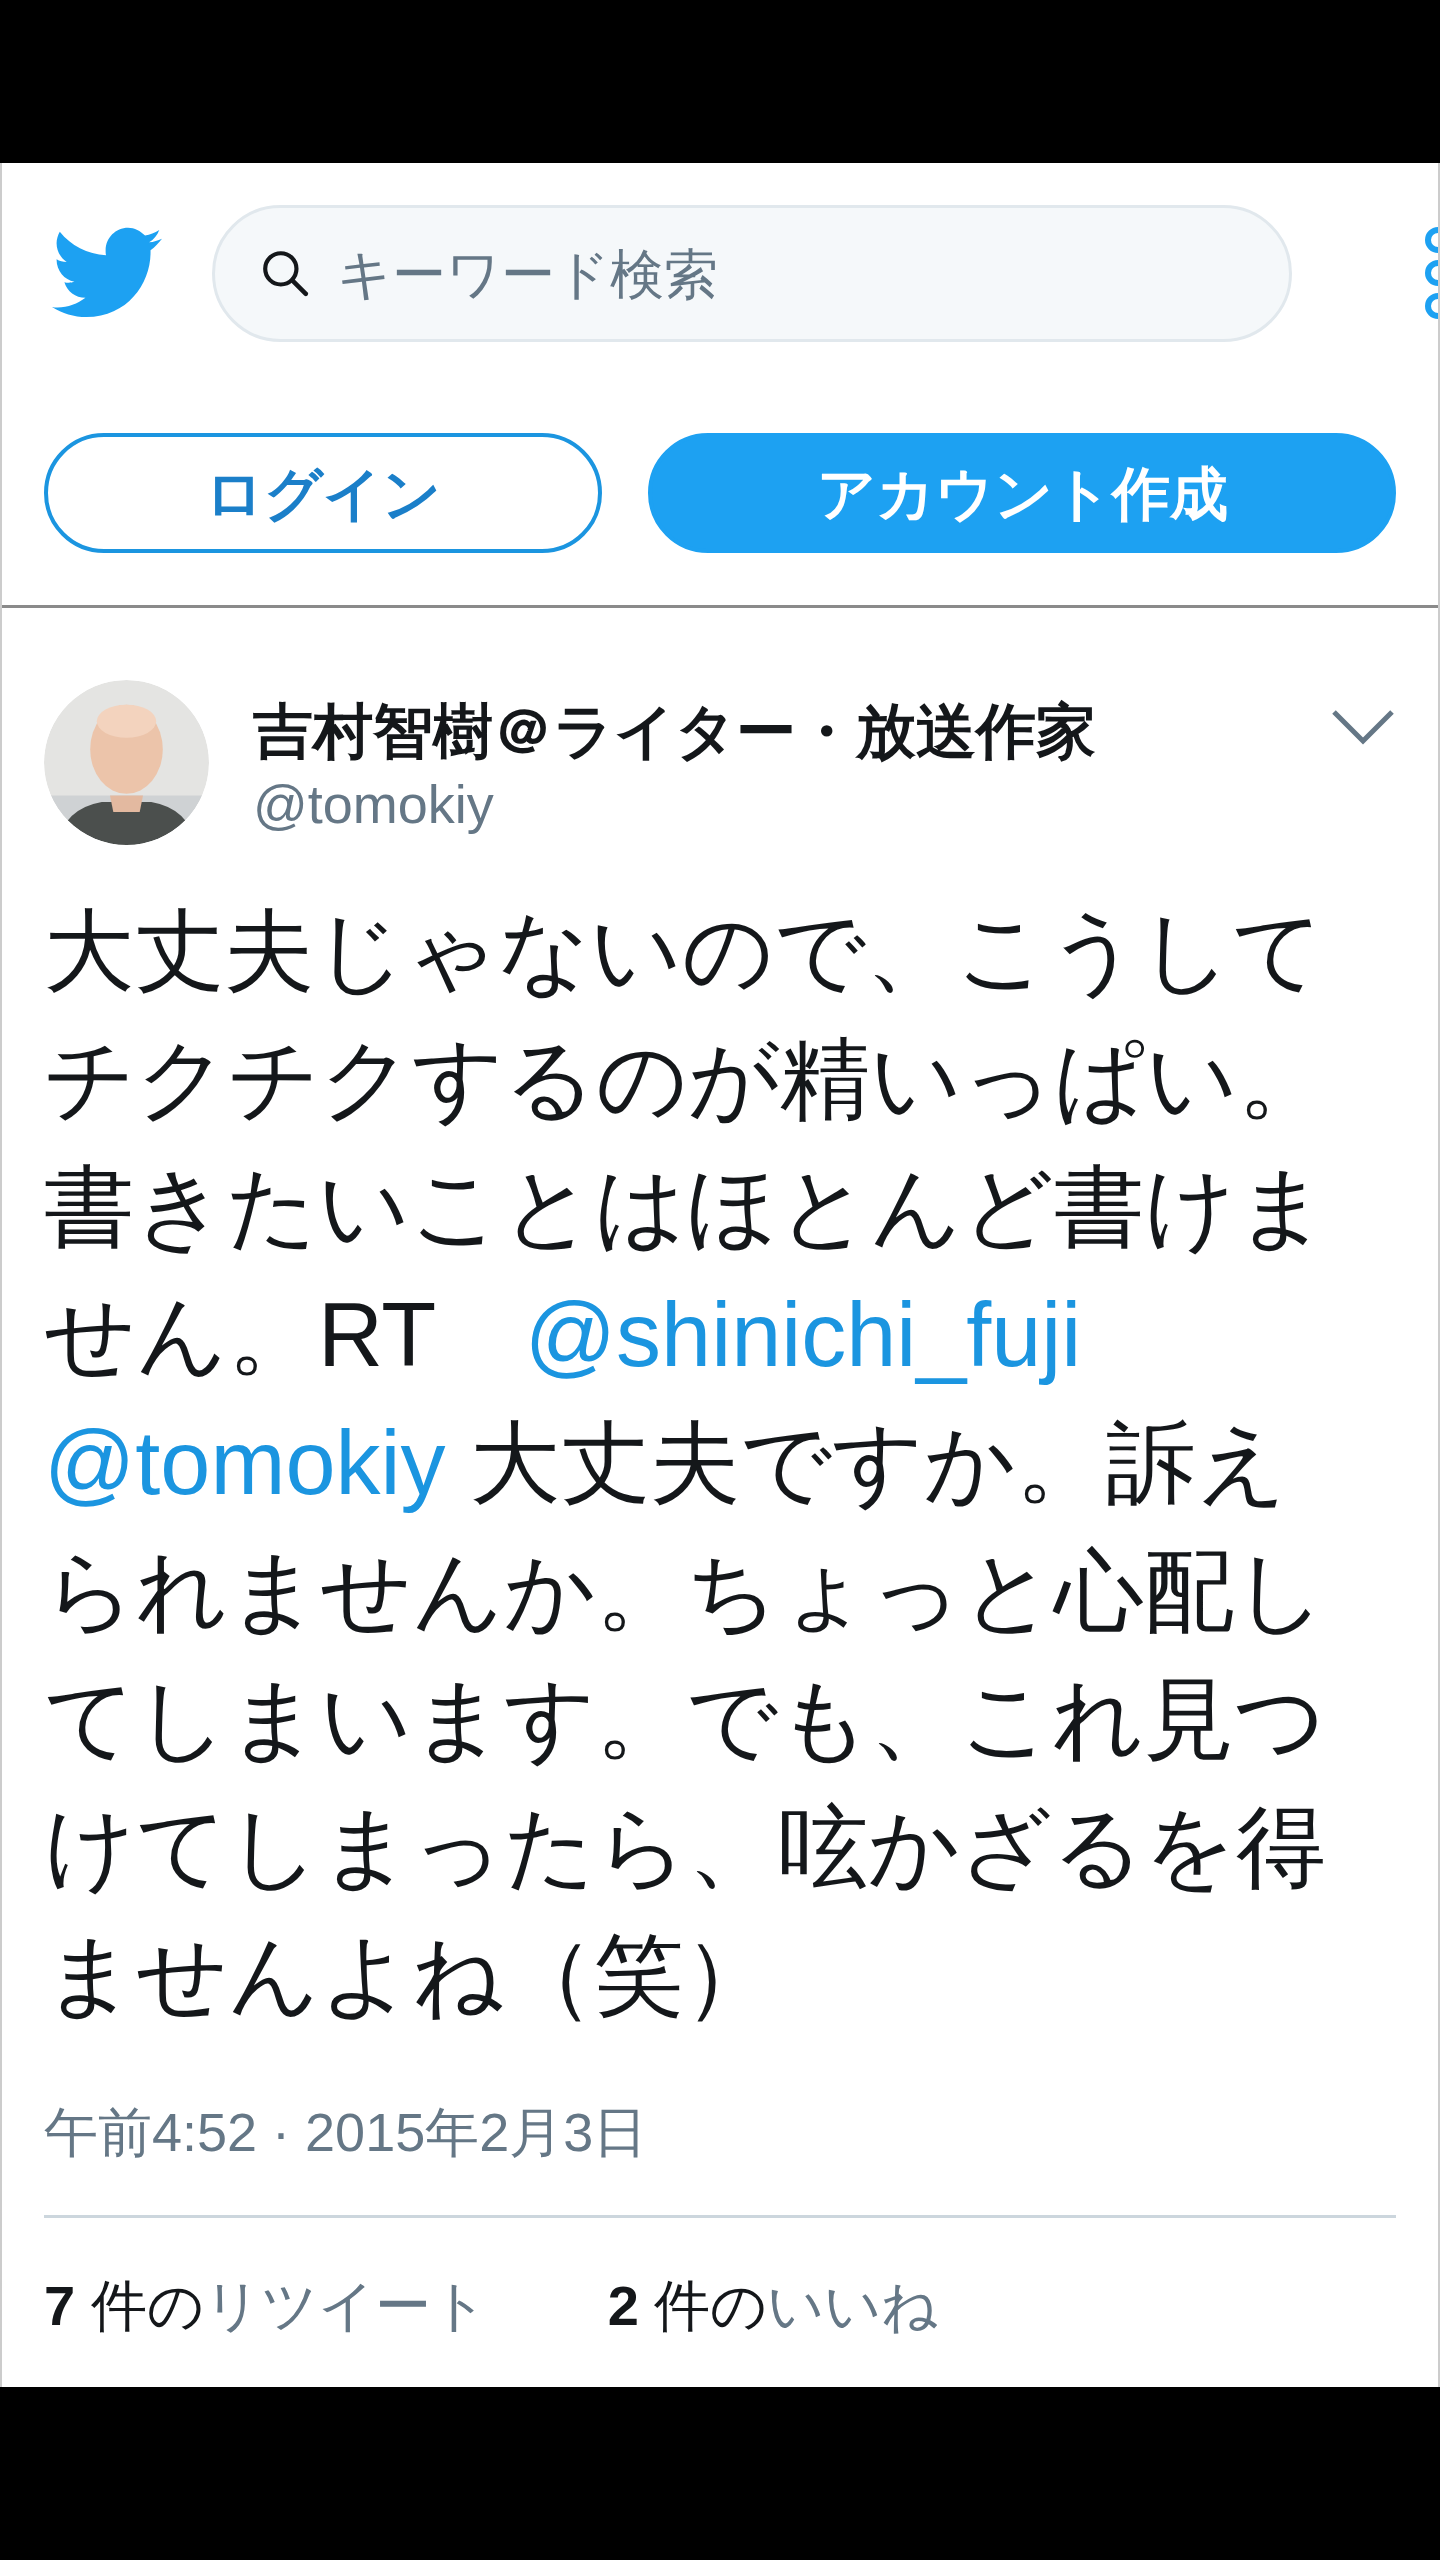 The height and width of the screenshot is (2560, 1440). Describe the element at coordinates (720, 2132) in the screenshot. I see `timestamp: 午前4:52 · 2015年2月3日` at that location.